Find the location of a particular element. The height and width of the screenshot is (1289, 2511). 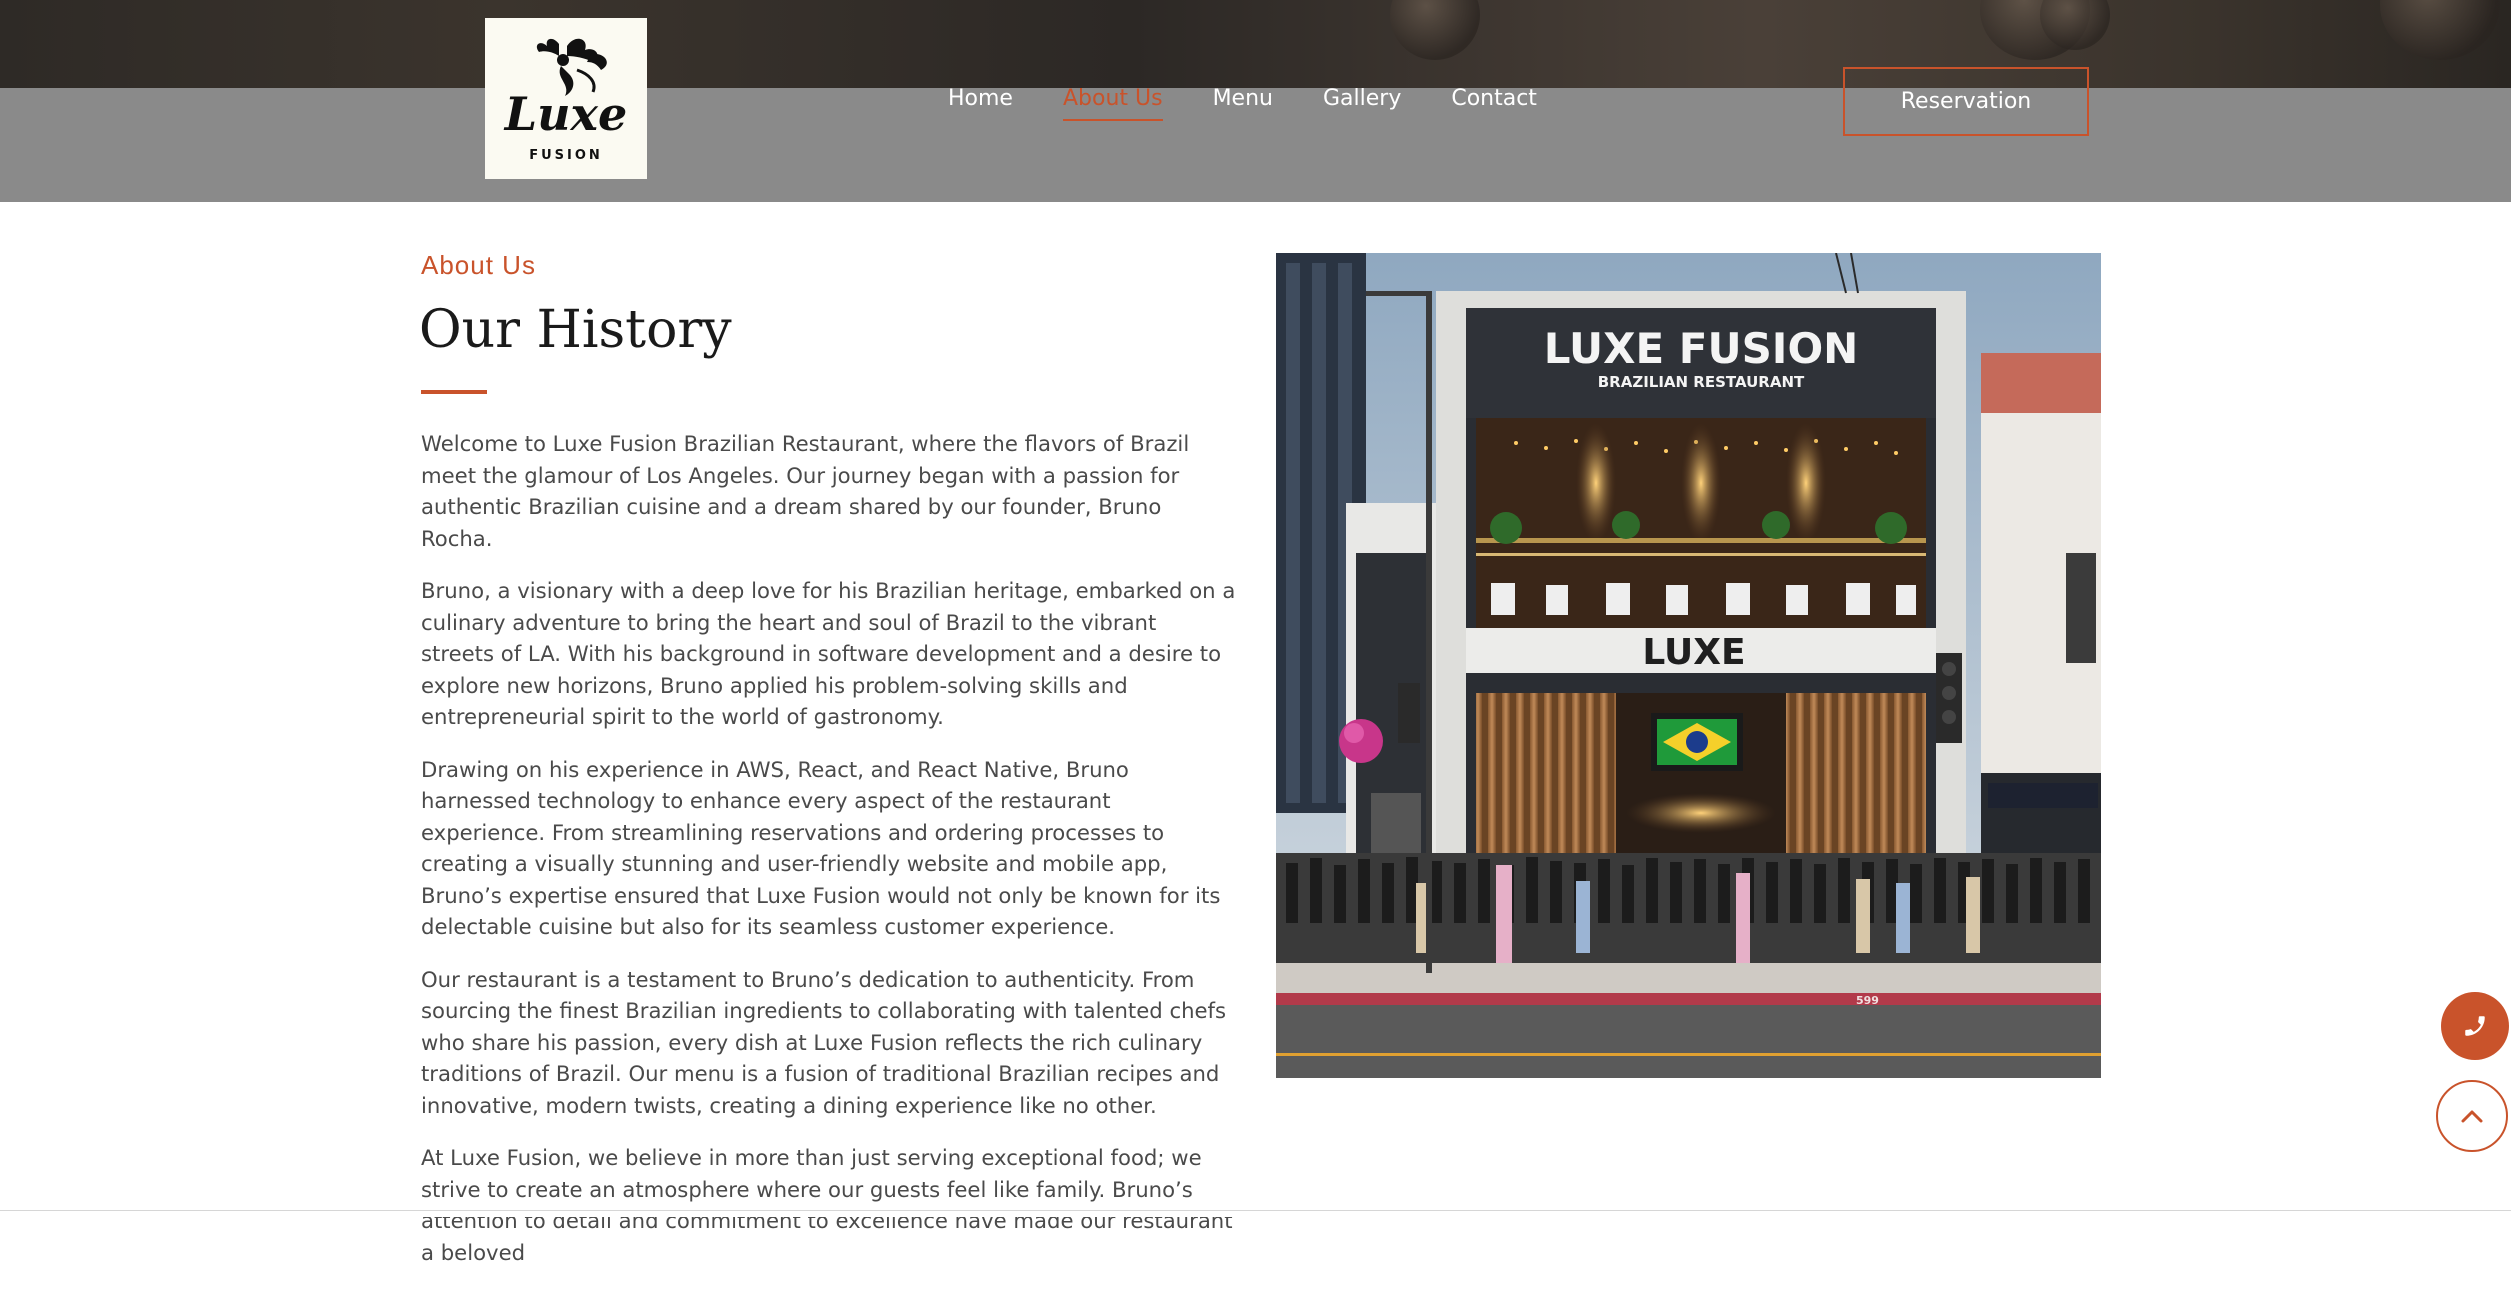

phone-icon is located at coordinates (2475, 1026).